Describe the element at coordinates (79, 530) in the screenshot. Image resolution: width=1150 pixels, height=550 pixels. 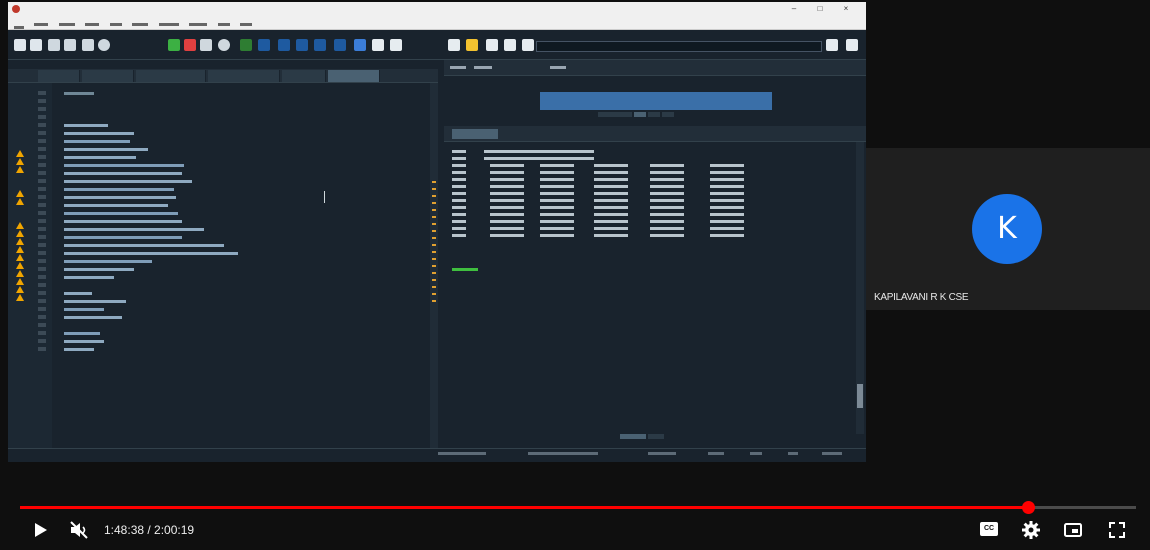
I see `mute-button` at that location.